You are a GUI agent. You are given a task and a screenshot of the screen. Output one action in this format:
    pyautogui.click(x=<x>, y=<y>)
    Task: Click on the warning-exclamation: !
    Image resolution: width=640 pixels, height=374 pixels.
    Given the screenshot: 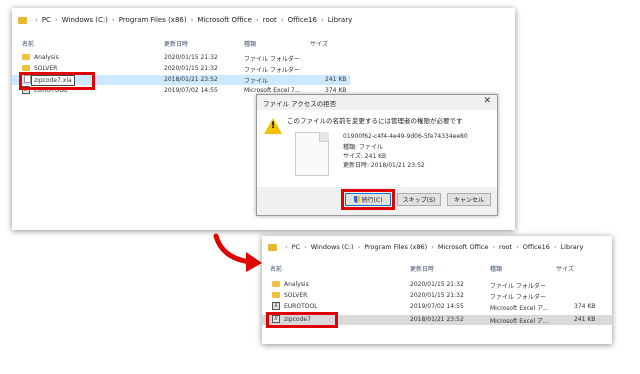 What is the action you would take?
    pyautogui.click(x=273, y=126)
    